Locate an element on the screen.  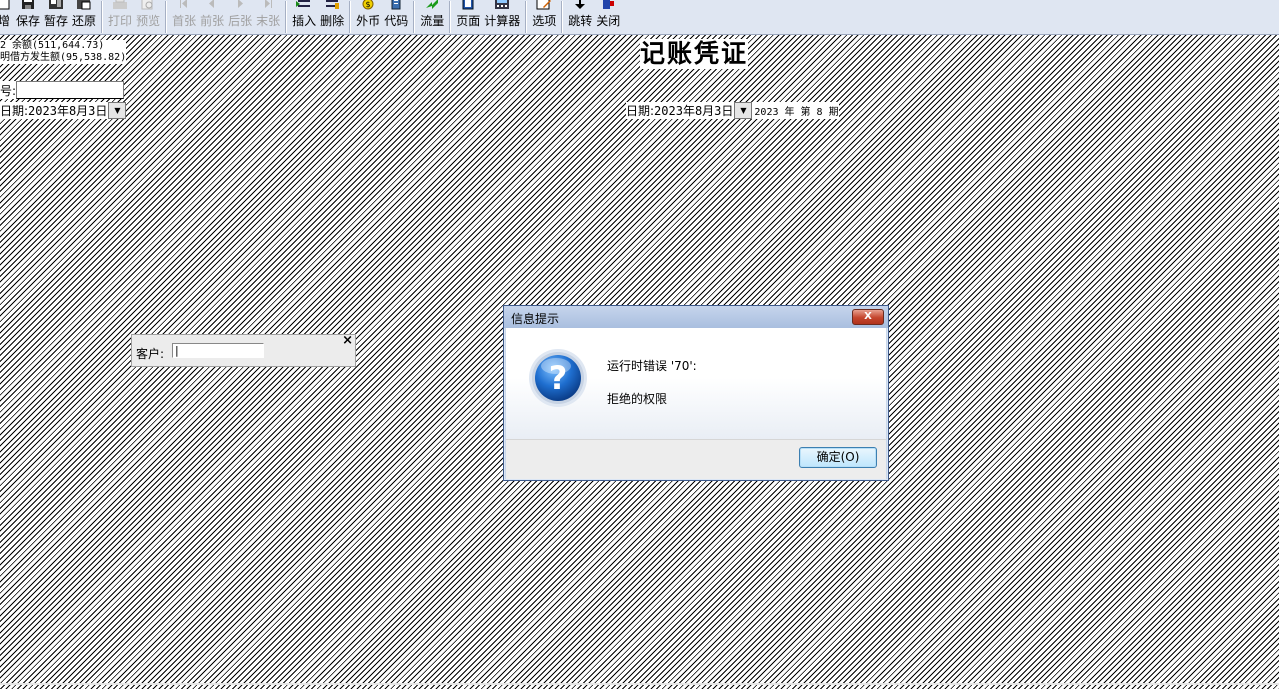
page-icon is located at coordinates (468, 5).